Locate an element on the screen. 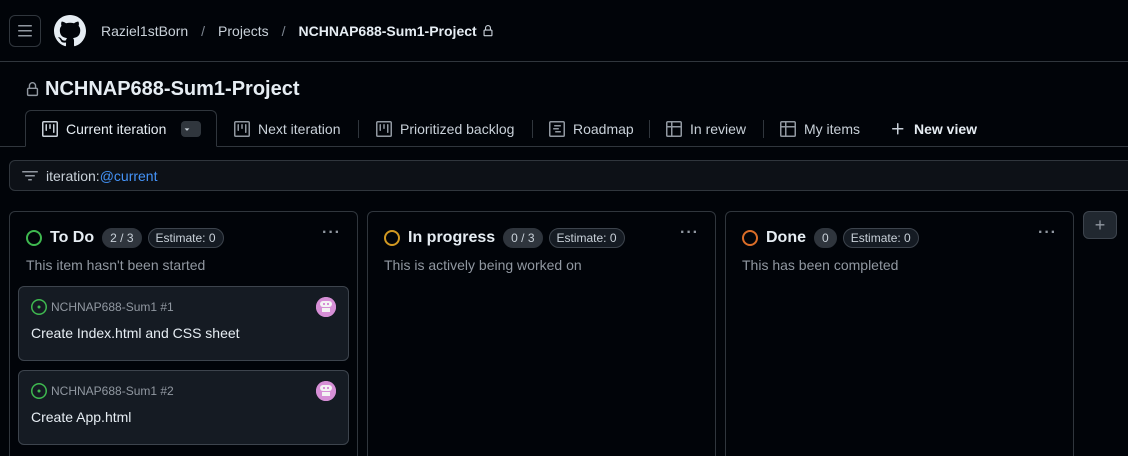 Image resolution: width=1128 pixels, height=456 pixels. tab-label: Current iteration is located at coordinates (116, 128).